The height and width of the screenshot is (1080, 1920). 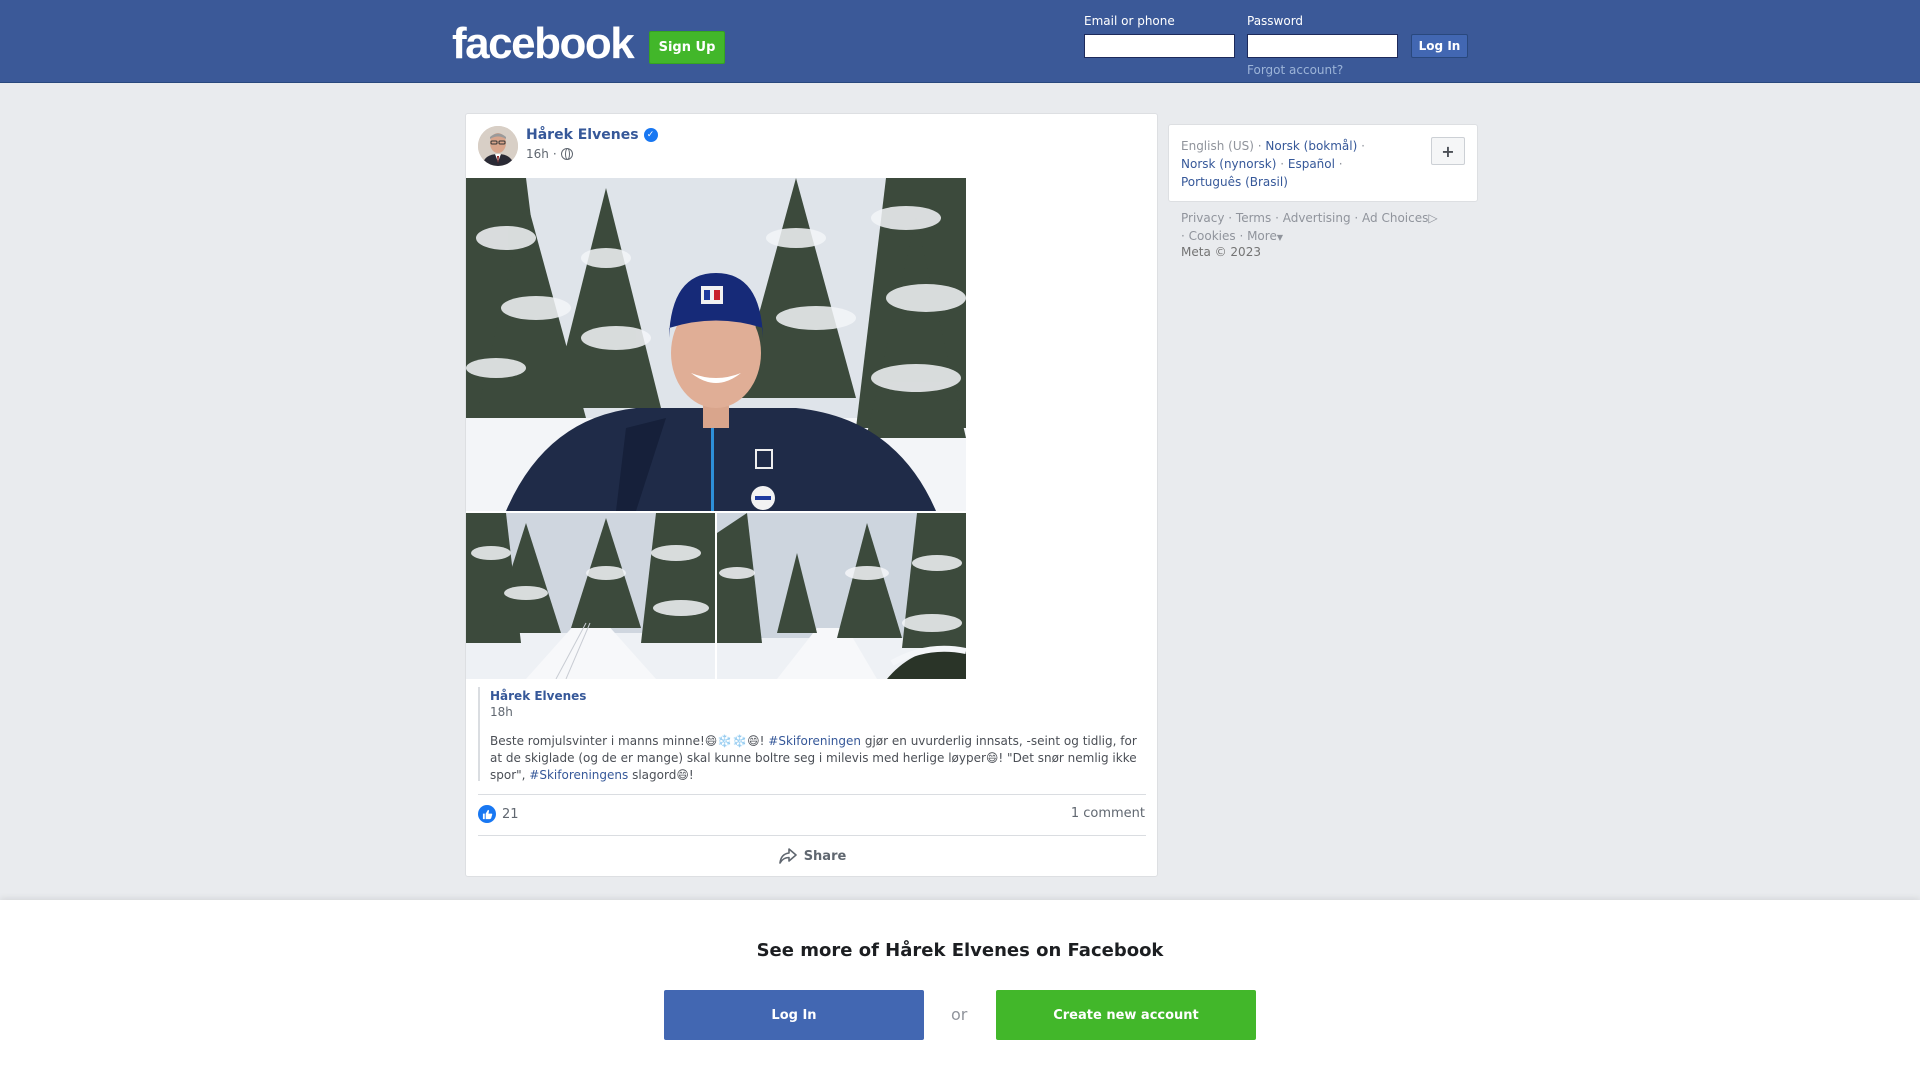 I want to click on shared-post-time: 18h, so click(x=818, y=712).